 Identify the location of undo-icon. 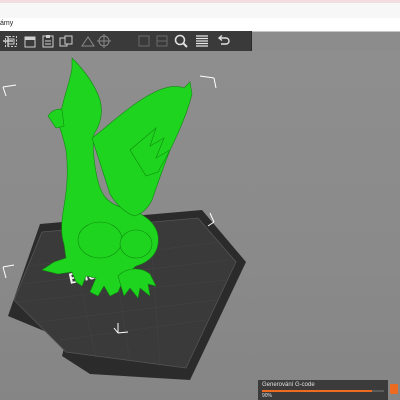
(223, 41).